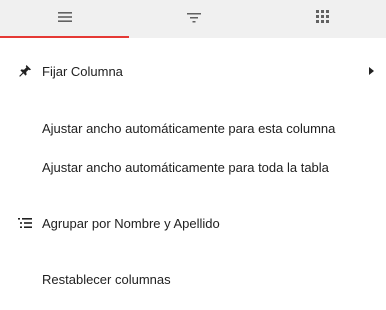  I want to click on menu-item-reset-columns: Restablecer columnas, so click(193, 279).